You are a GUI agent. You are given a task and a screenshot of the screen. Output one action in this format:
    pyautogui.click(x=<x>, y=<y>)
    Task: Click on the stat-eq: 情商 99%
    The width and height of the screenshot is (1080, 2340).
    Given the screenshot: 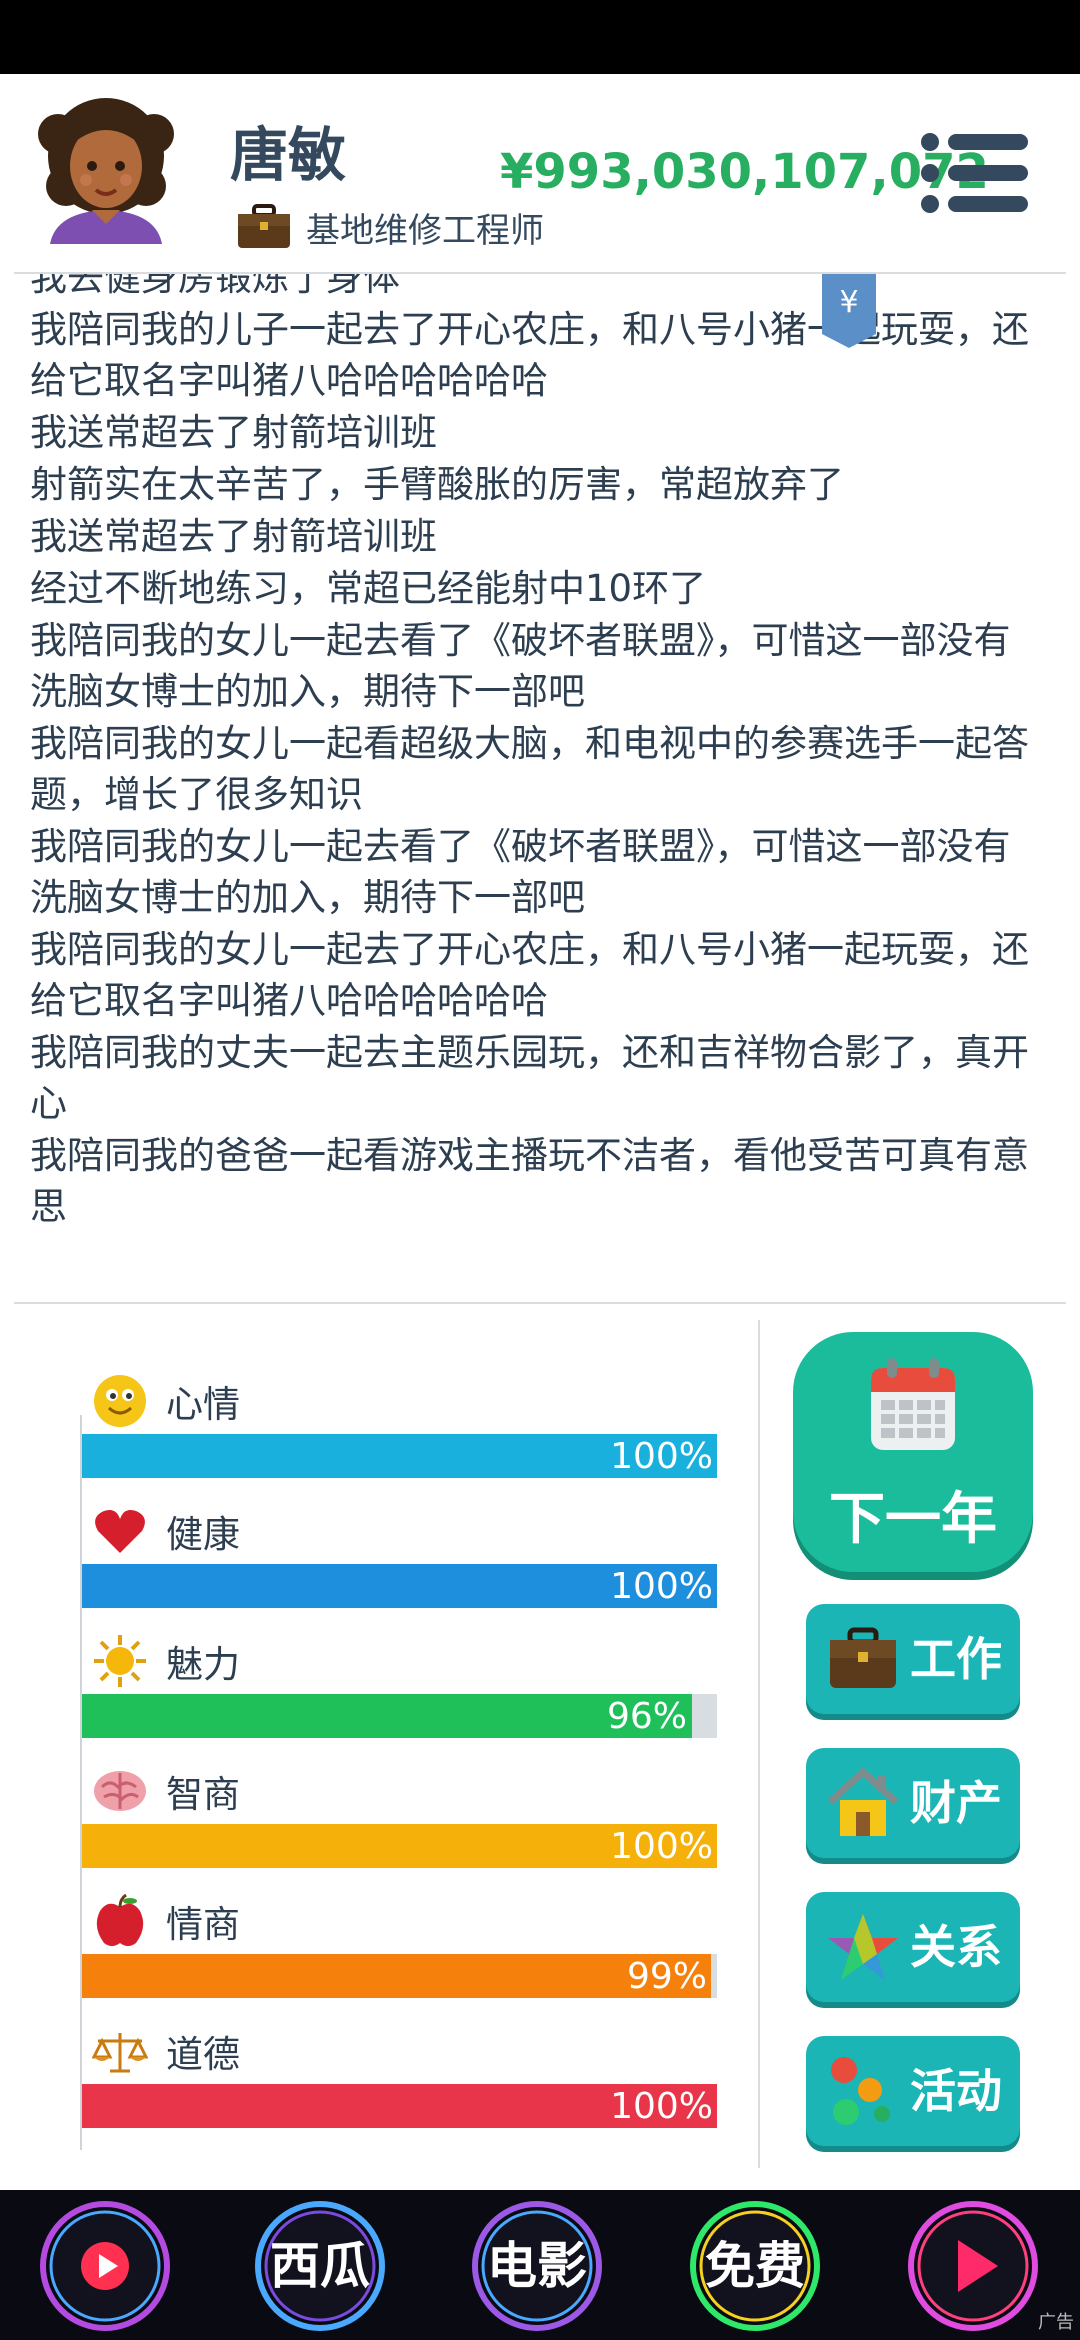 What is the action you would take?
    pyautogui.click(x=399, y=1948)
    